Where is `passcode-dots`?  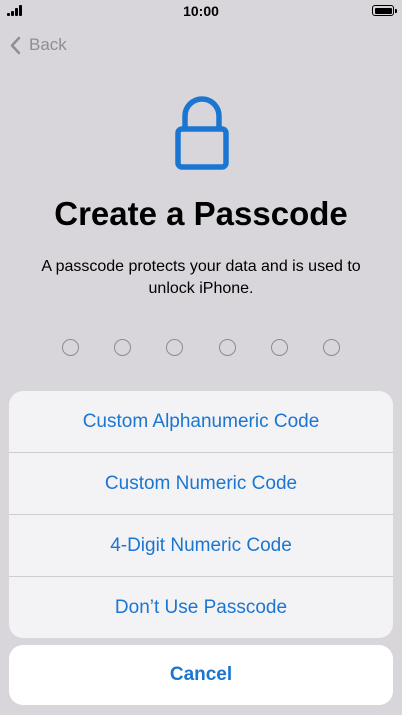 passcode-dots is located at coordinates (201, 349).